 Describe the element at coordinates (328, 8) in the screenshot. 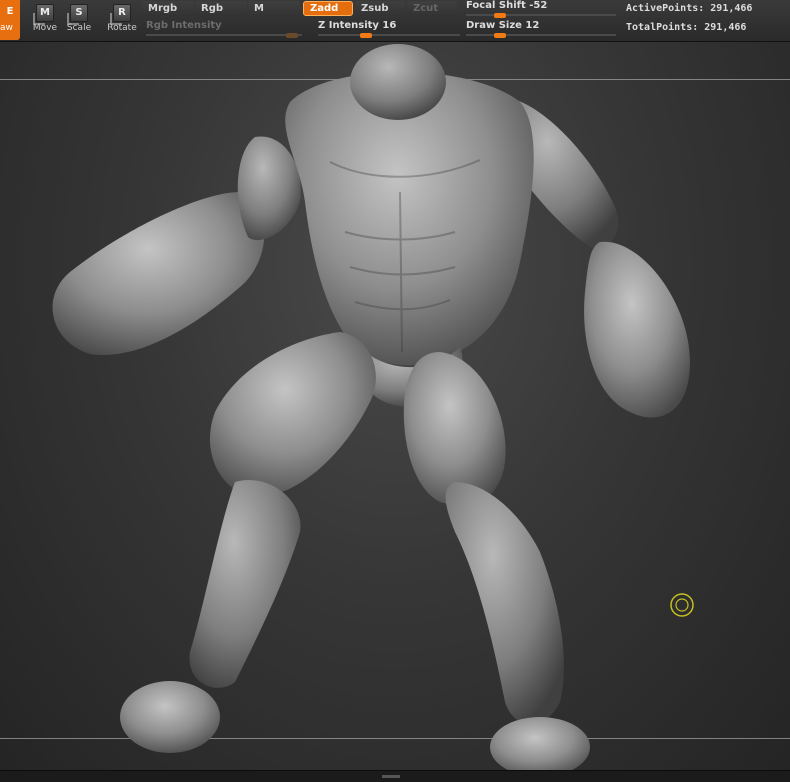

I see `zadd-button: Zadd` at that location.